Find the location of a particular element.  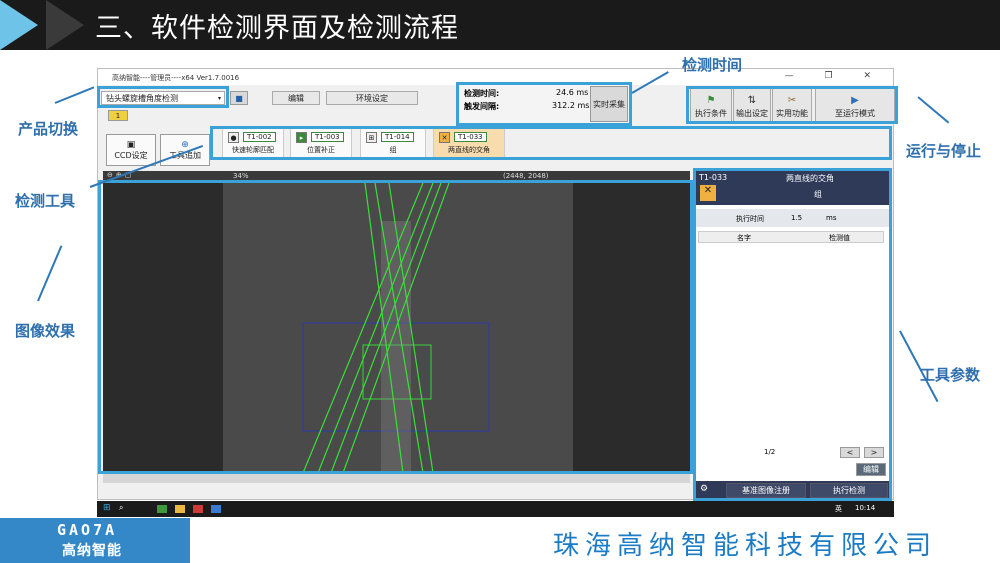

highlight-run-stop is located at coordinates (792, 105).